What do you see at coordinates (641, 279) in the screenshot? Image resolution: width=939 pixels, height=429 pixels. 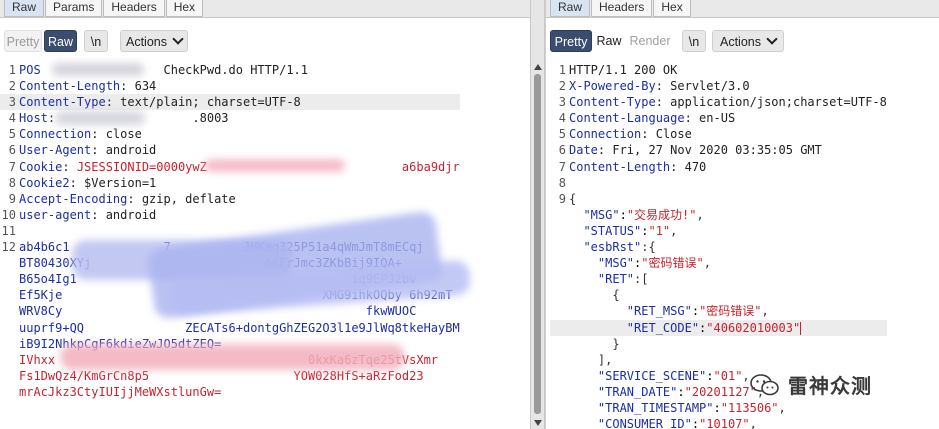 I see `json-punct: :[` at bounding box center [641, 279].